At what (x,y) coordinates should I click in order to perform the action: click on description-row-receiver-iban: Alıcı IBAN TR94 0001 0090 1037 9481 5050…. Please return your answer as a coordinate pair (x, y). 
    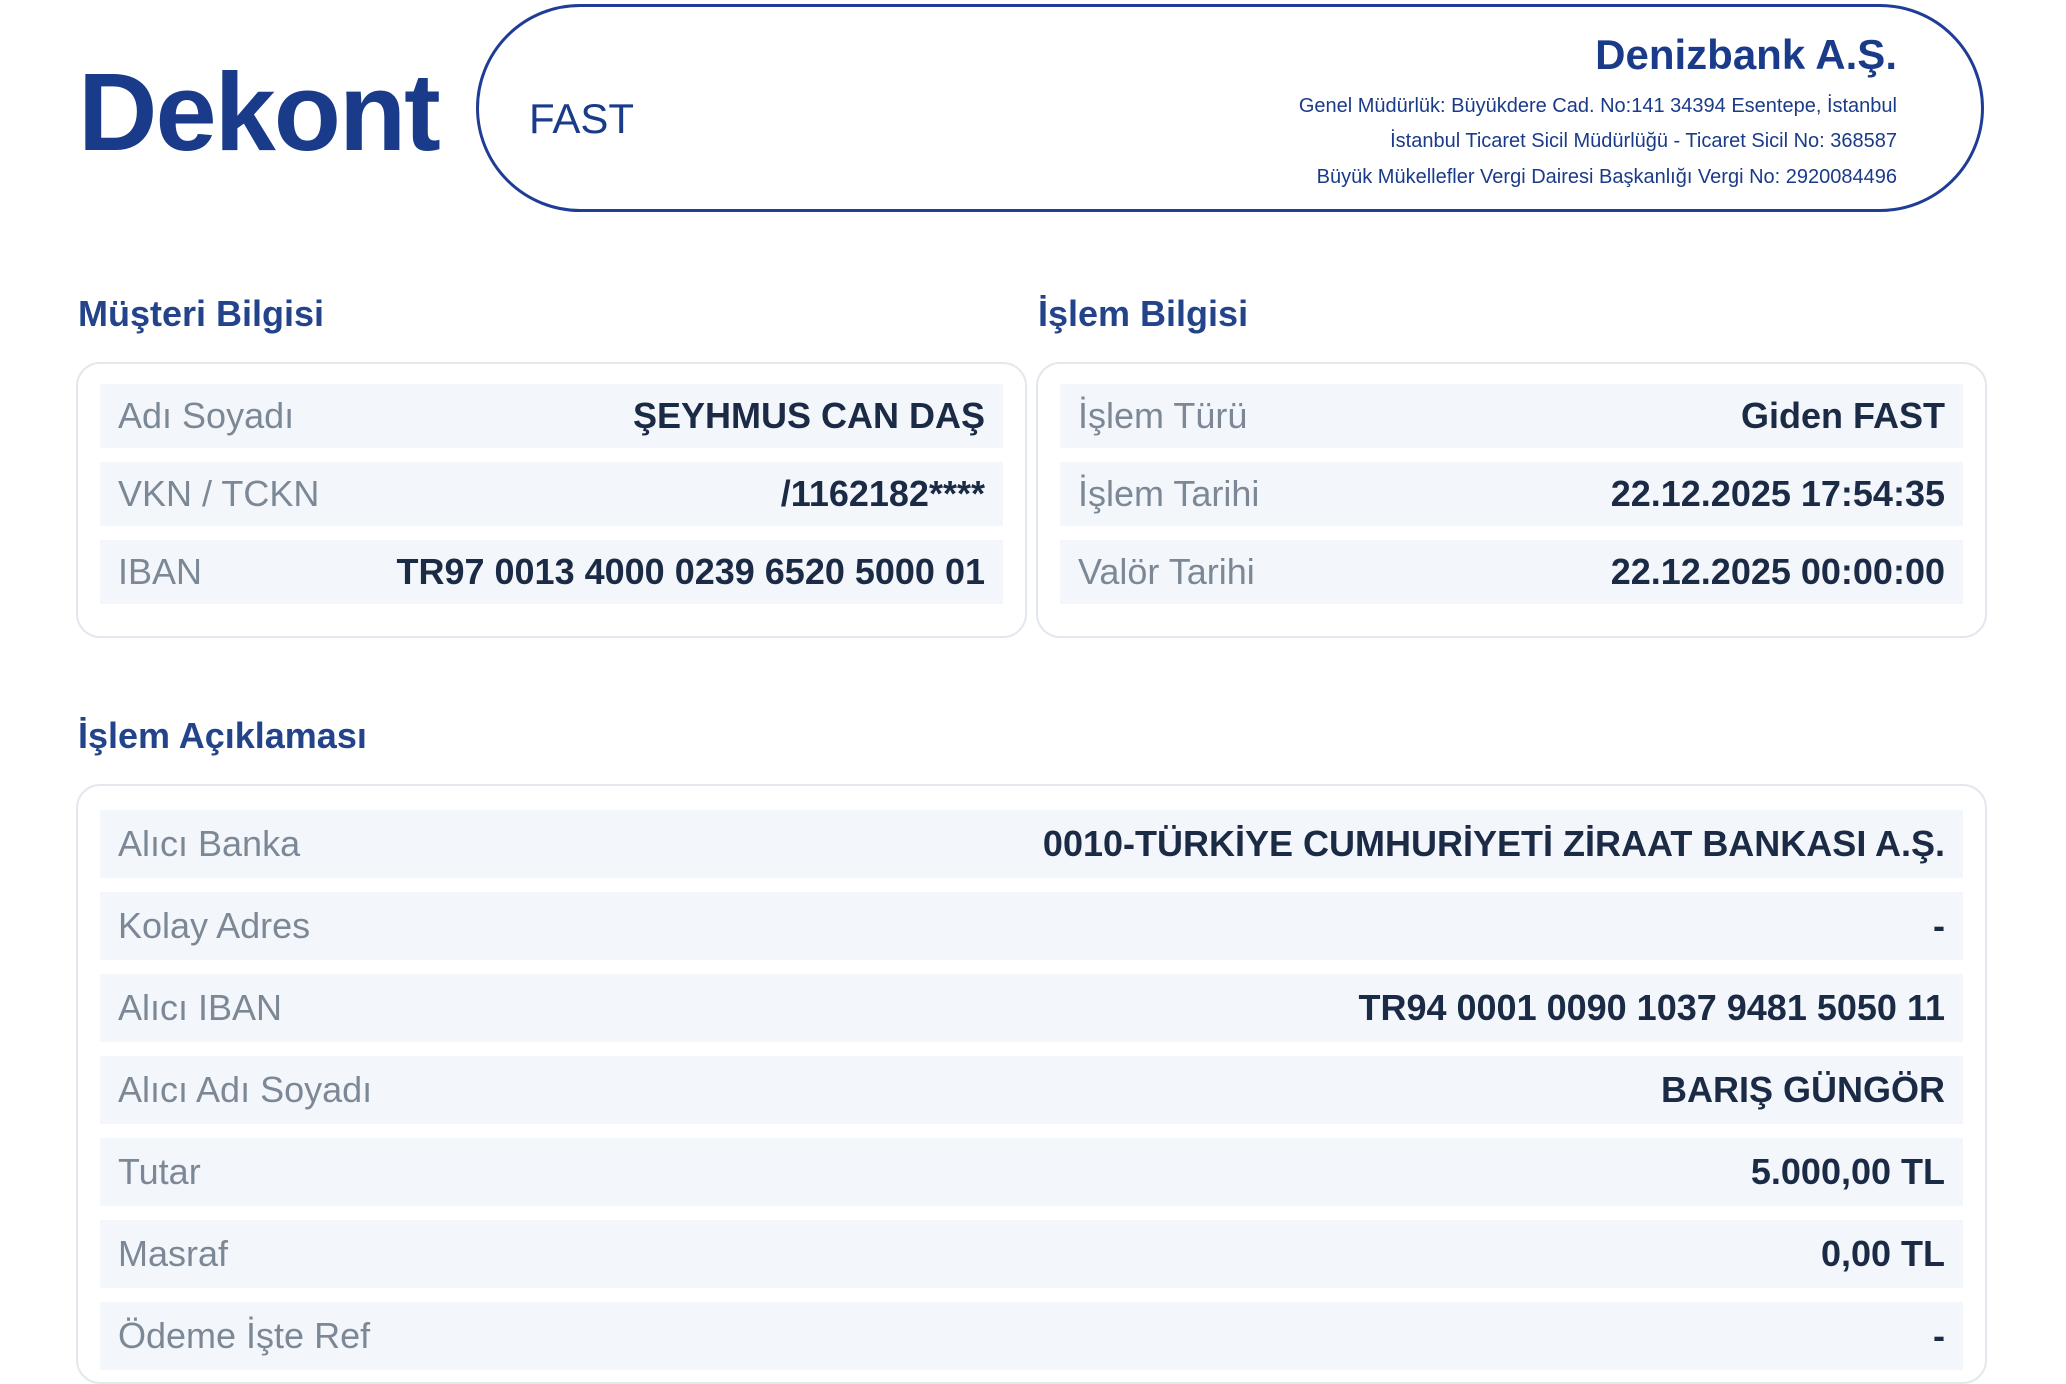
    Looking at the image, I should click on (1031, 1008).